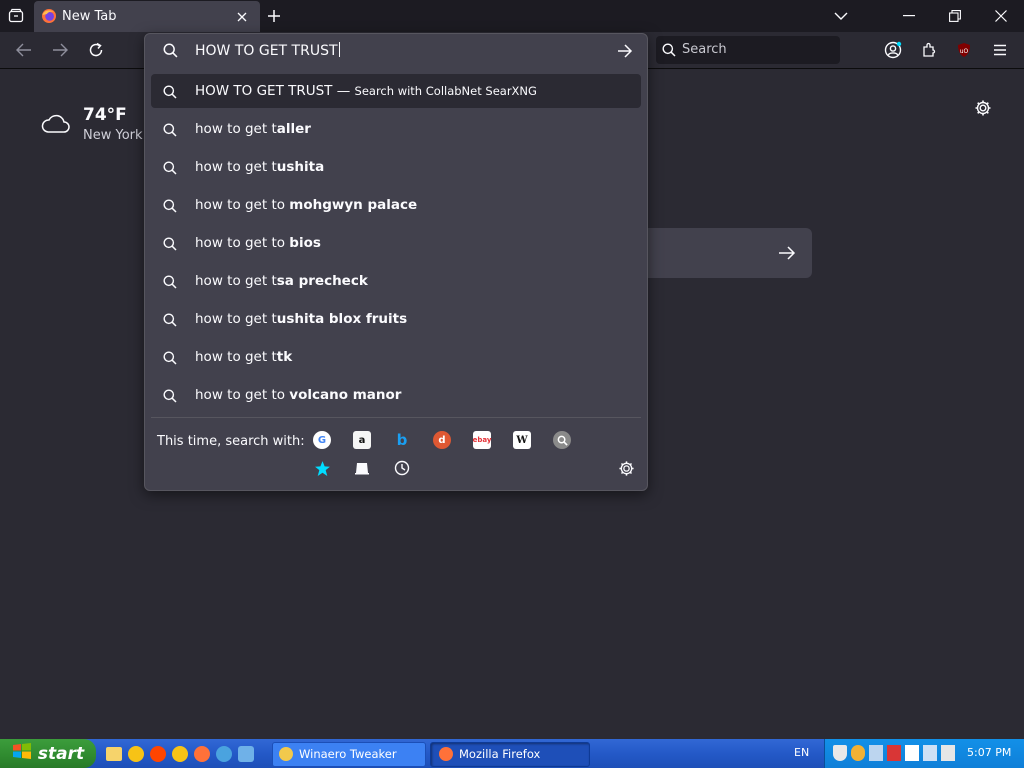 This screenshot has height=768, width=1024. I want to click on urlbar: HOW TO GET TRUST, so click(396, 51).